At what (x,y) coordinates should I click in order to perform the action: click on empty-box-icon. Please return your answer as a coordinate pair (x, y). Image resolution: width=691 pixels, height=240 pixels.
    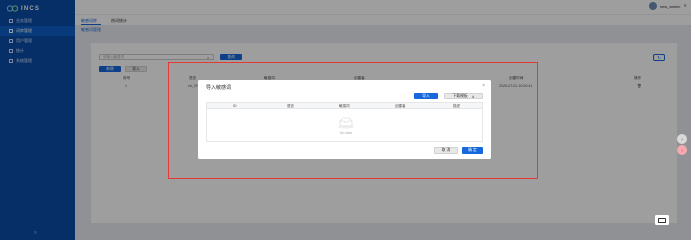
    Looking at the image, I should click on (346, 123).